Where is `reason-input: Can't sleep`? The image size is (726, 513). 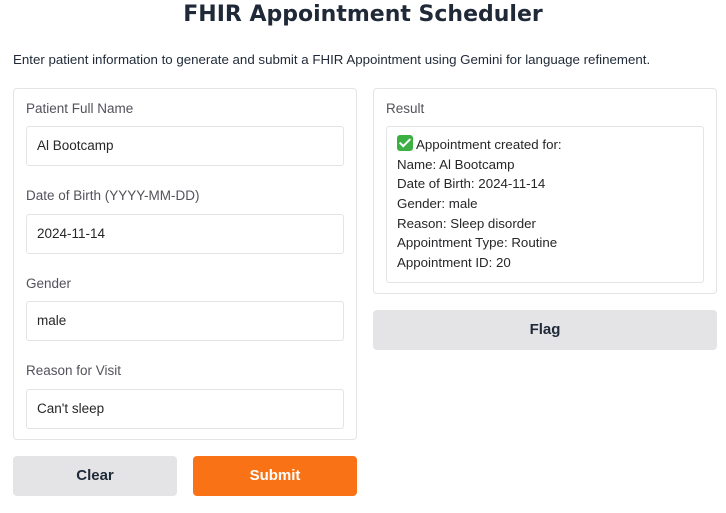 reason-input: Can't sleep is located at coordinates (185, 409).